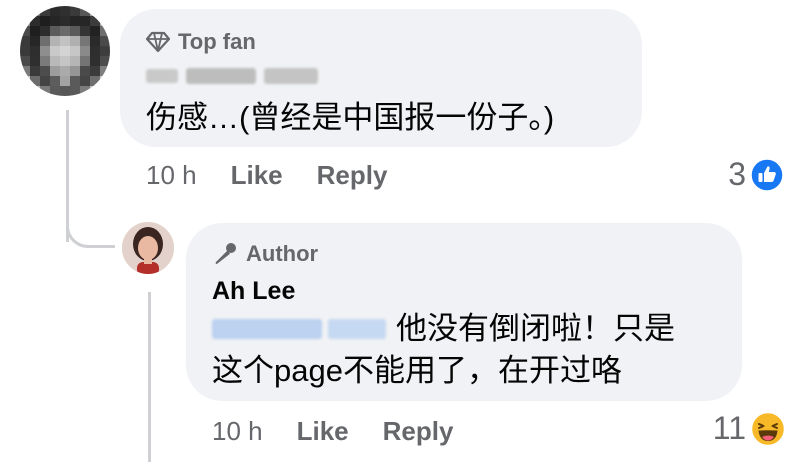 Image resolution: width=800 pixels, height=462 pixels. Describe the element at coordinates (217, 41) in the screenshot. I see `badge-label: Top fan` at that location.